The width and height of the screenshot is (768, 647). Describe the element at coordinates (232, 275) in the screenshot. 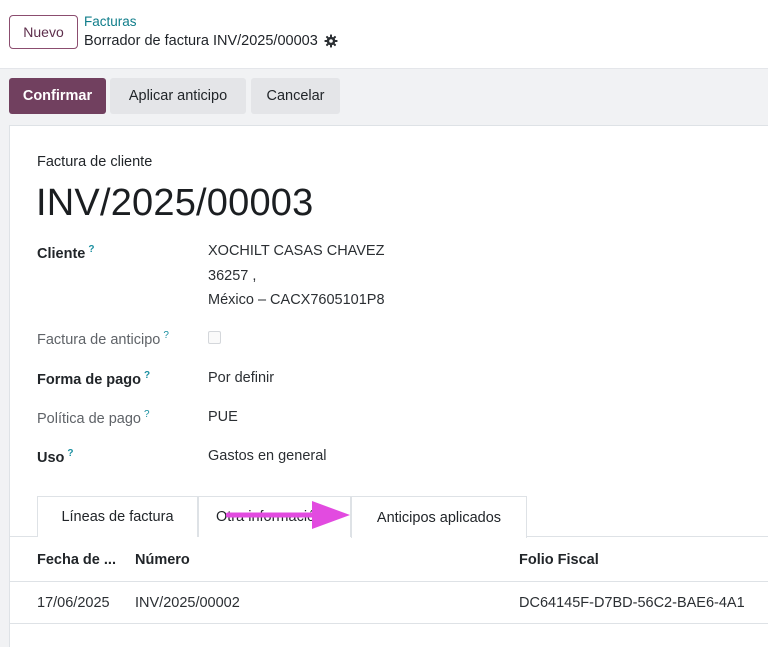

I see `client-address: 36257 ,` at that location.